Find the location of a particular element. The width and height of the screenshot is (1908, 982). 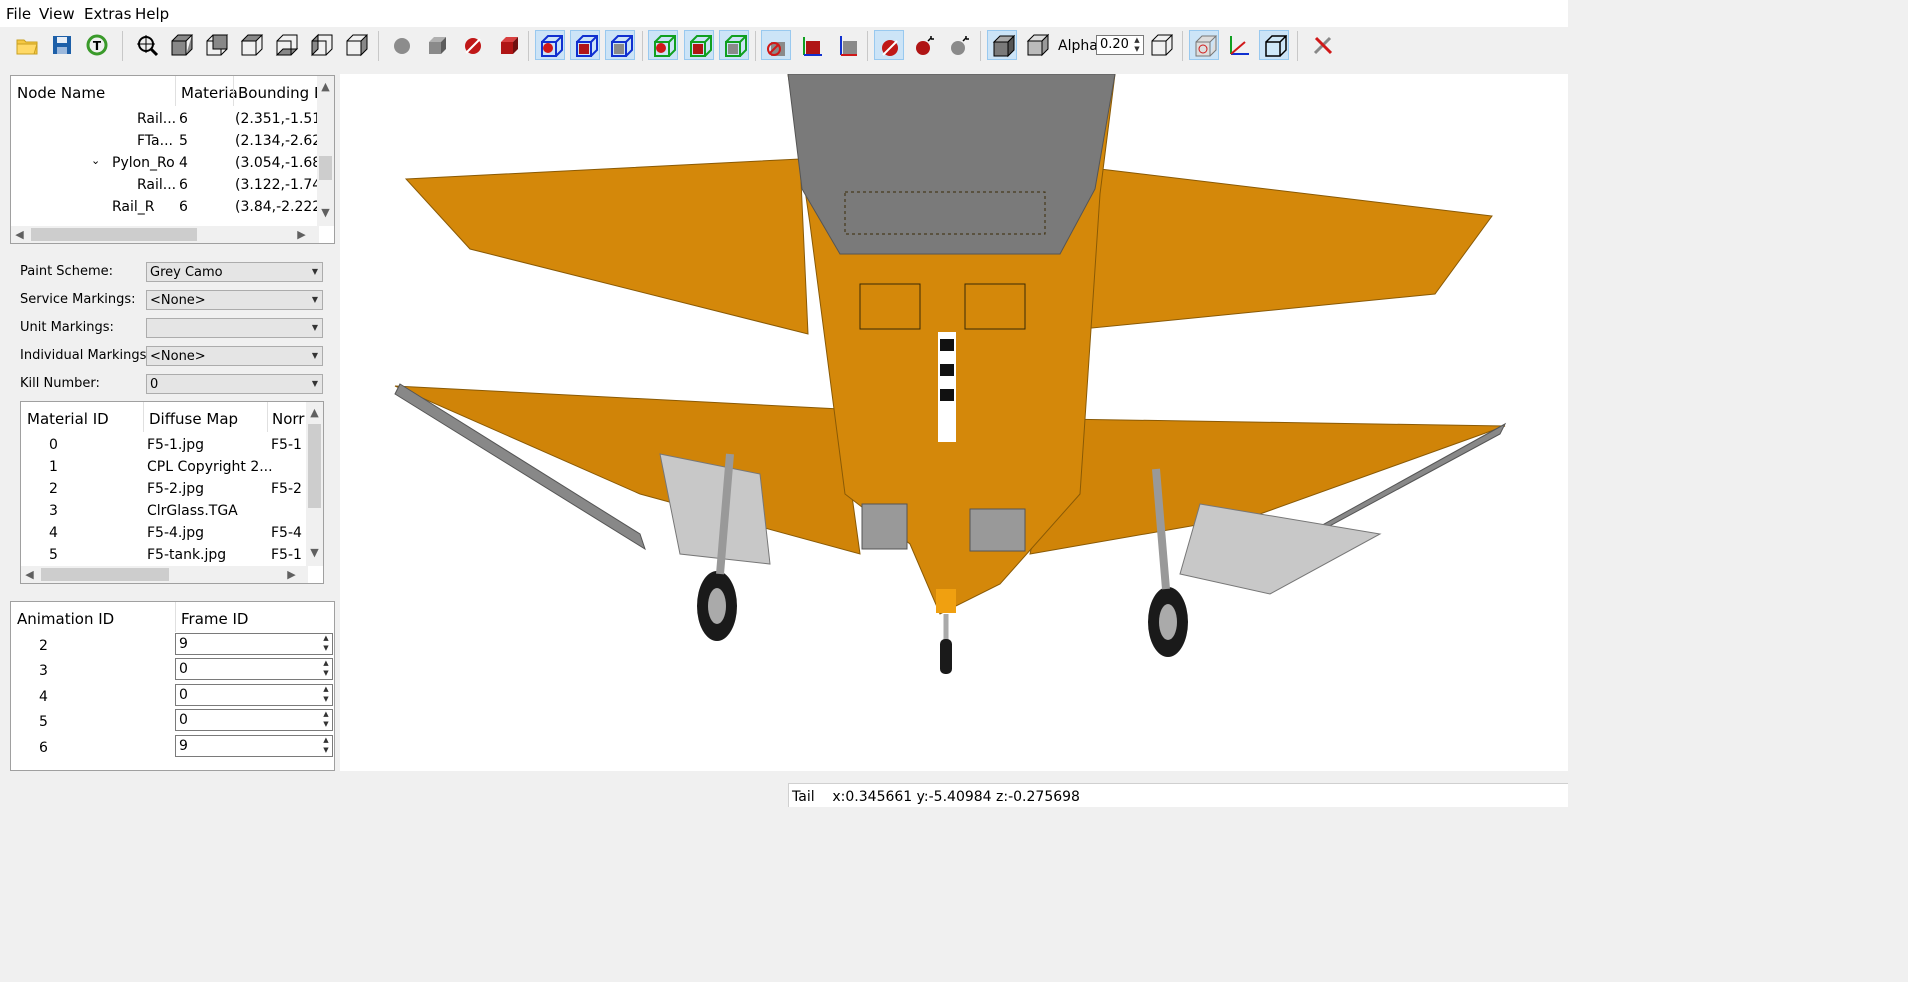

green-red-cube-button is located at coordinates (699, 45).